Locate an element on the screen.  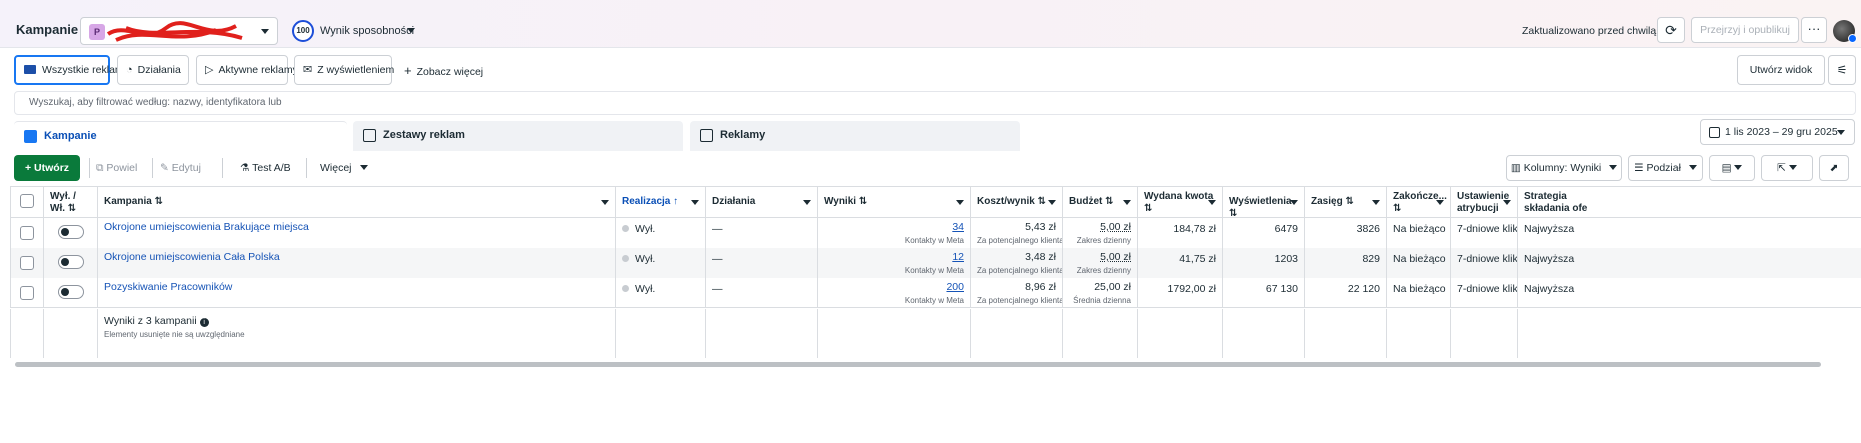
ab-test-label: Test A/B is located at coordinates (271, 168).